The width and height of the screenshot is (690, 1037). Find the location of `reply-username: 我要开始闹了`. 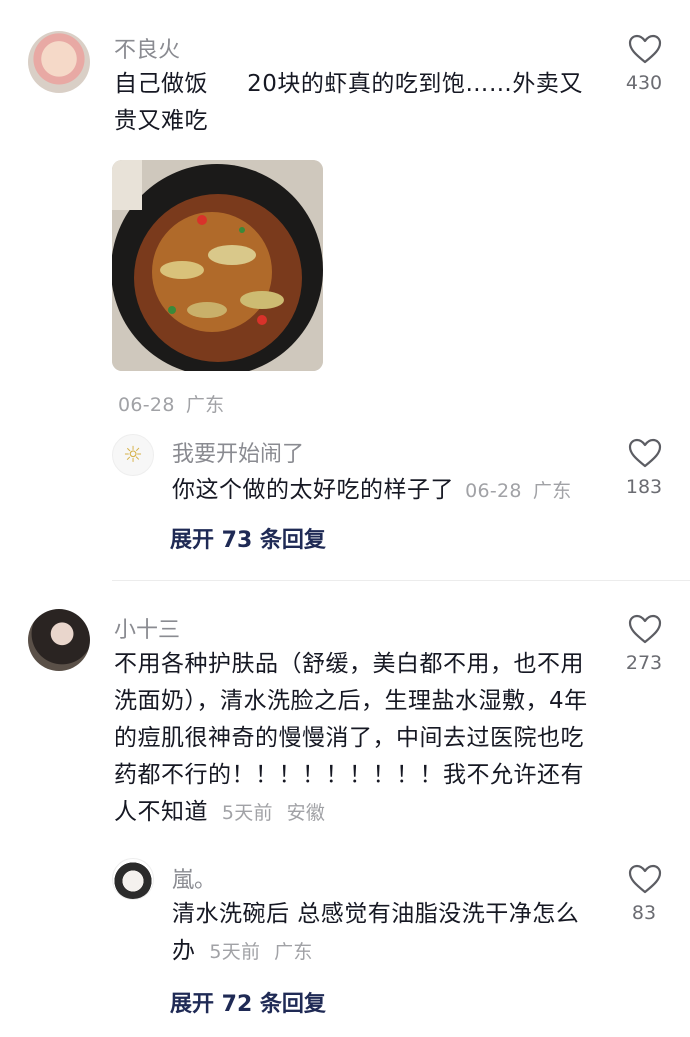

reply-username: 我要开始闹了 is located at coordinates (238, 452).